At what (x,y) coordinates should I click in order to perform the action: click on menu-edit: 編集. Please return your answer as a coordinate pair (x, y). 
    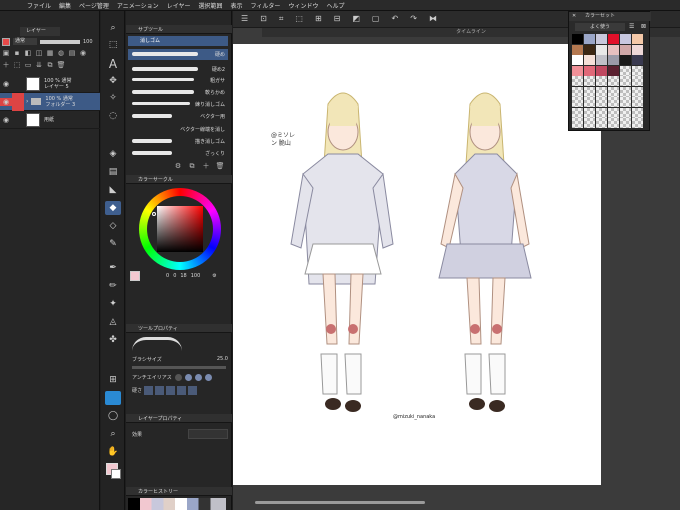
    Looking at the image, I should click on (65, 5).